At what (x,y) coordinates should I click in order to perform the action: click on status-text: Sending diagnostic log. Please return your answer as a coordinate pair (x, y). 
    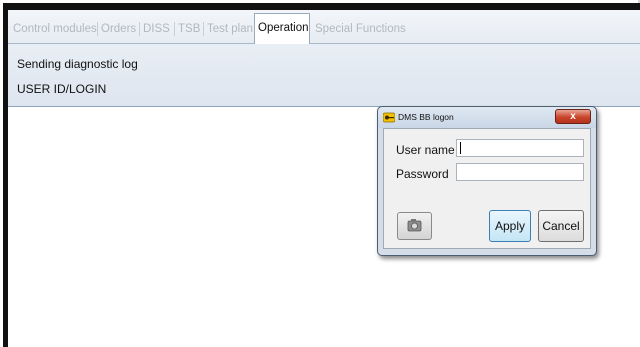
    Looking at the image, I should click on (77, 64).